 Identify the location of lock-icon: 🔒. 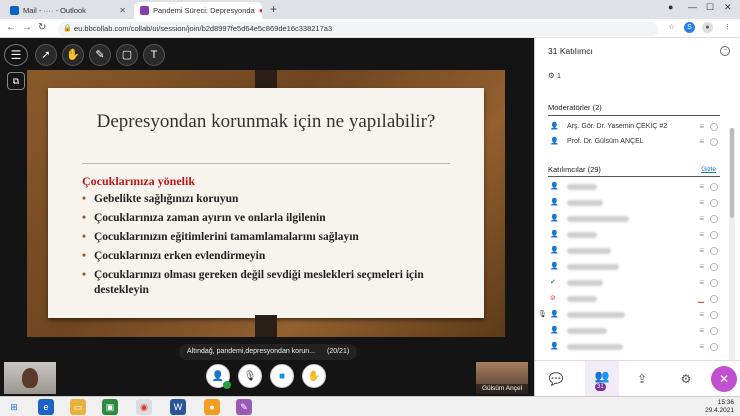
(67, 28).